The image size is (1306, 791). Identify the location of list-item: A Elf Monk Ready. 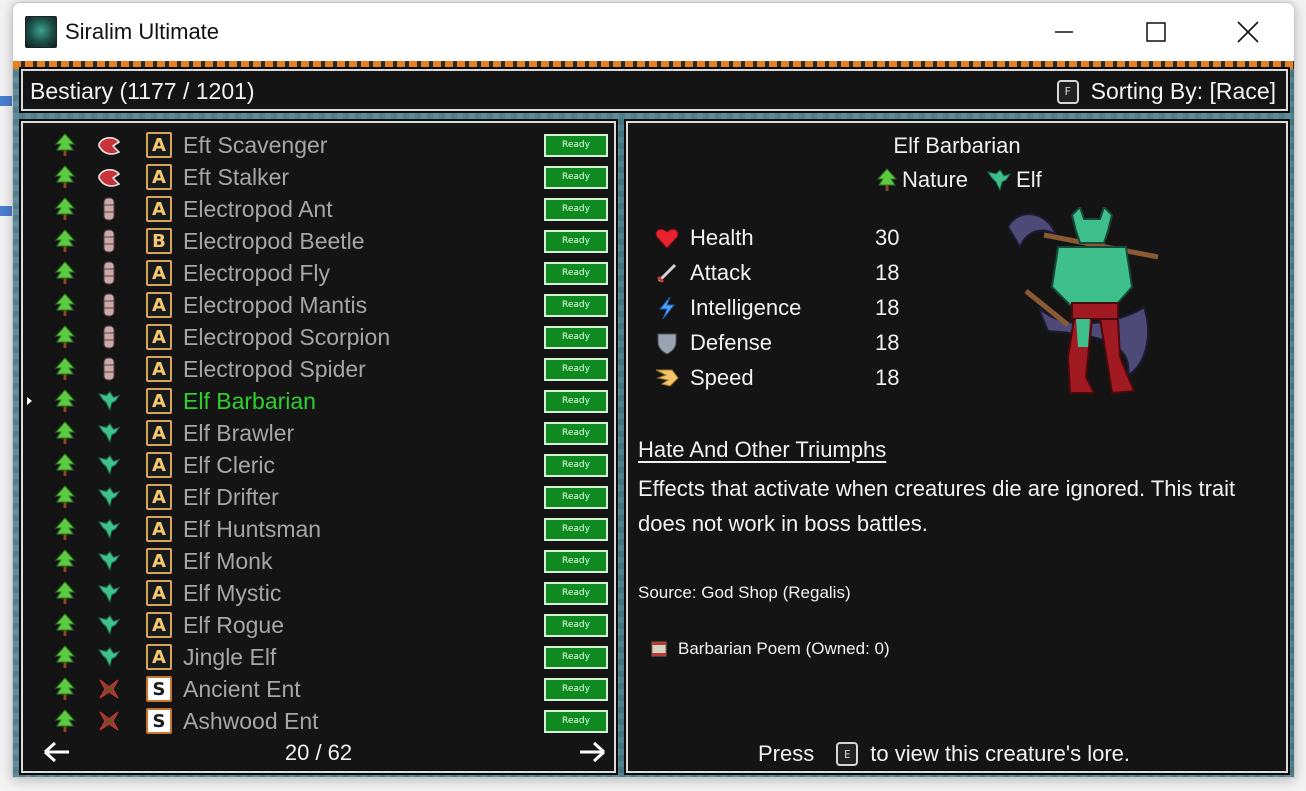
(318, 561).